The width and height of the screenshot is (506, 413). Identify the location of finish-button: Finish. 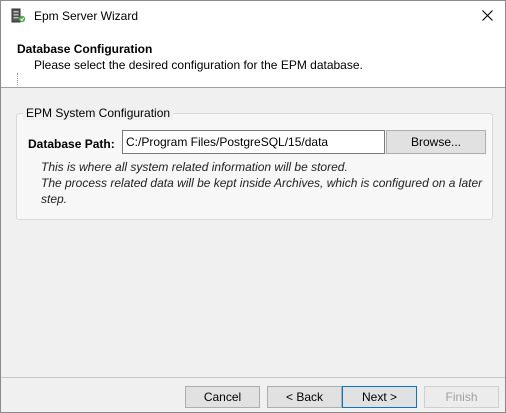
(461, 397).